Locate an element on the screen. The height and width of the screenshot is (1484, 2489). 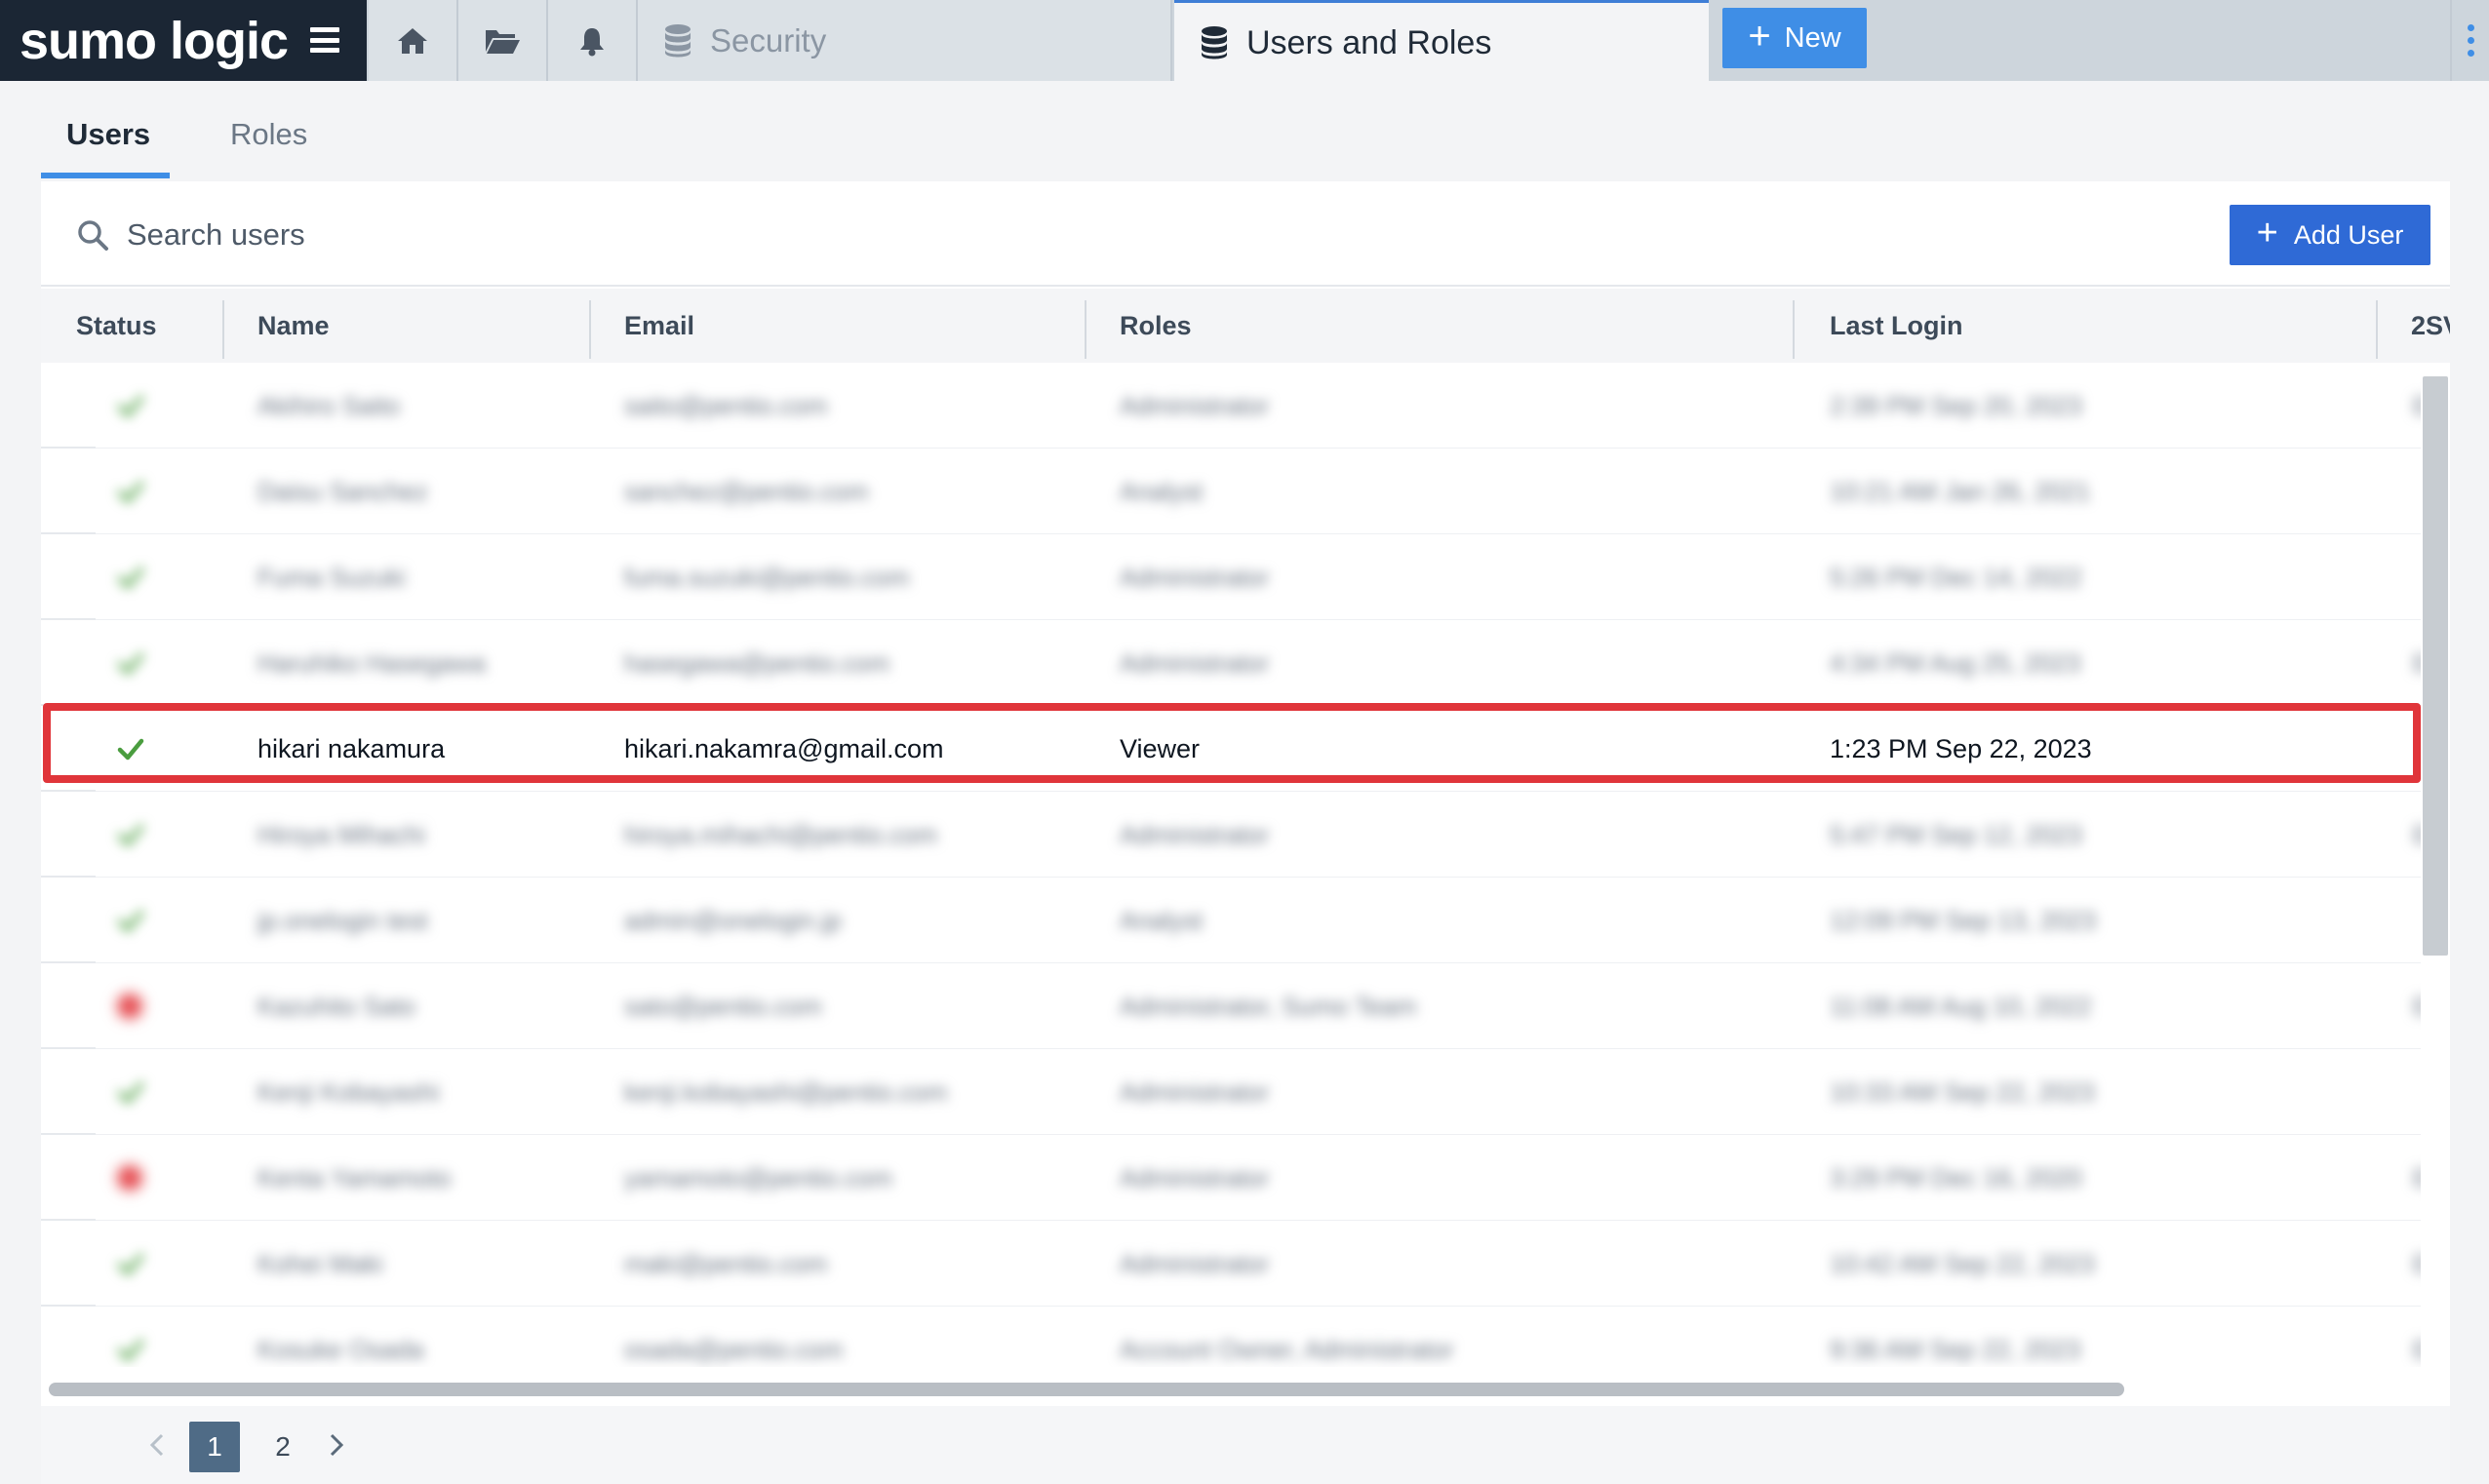
cell-name: hikari nakamura is located at coordinates (351, 748).